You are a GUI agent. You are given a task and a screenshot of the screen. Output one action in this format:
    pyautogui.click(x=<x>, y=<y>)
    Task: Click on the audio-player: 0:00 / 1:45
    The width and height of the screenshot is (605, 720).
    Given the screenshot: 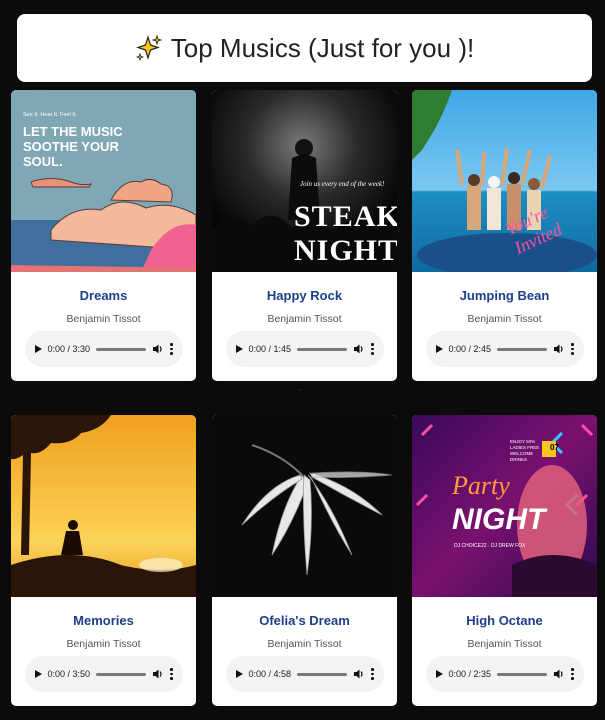 What is the action you would take?
    pyautogui.click(x=304, y=349)
    